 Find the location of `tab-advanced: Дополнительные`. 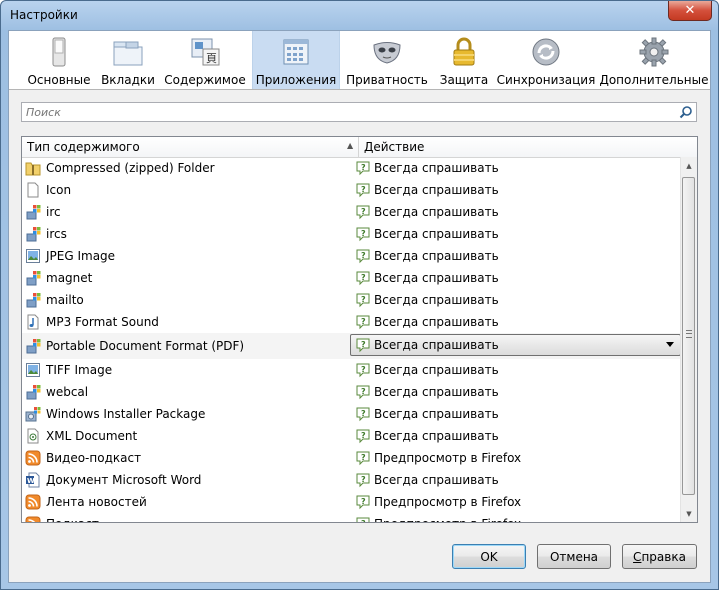

tab-advanced: Дополнительные is located at coordinates (654, 60).